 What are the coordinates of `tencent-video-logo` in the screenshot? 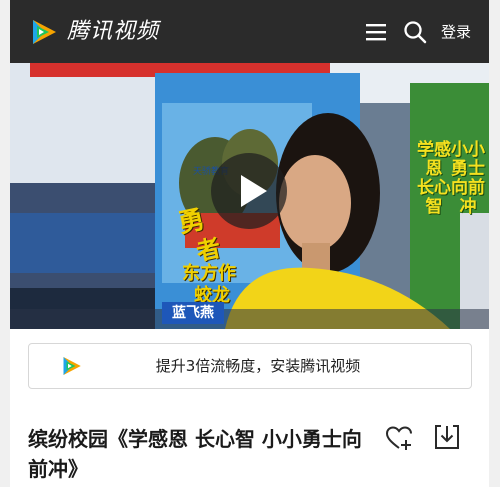 It's located at (43, 32).